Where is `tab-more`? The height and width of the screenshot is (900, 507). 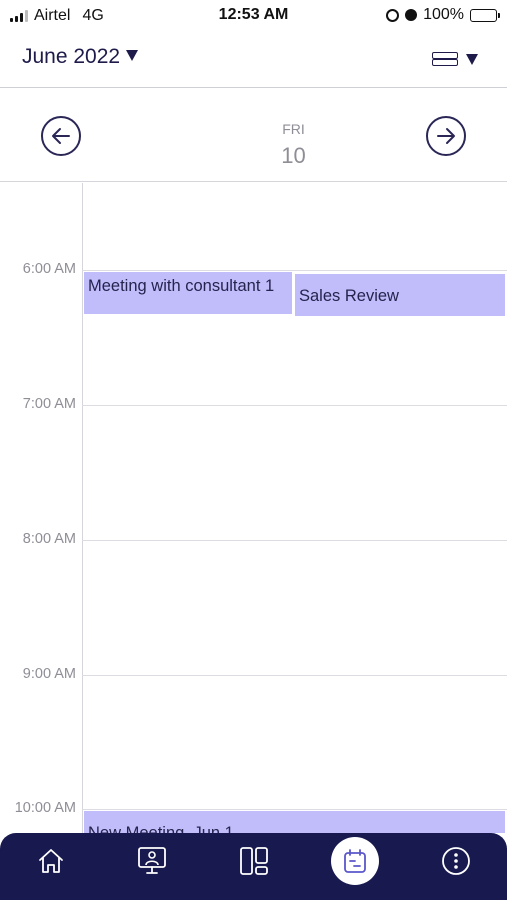 tab-more is located at coordinates (456, 861).